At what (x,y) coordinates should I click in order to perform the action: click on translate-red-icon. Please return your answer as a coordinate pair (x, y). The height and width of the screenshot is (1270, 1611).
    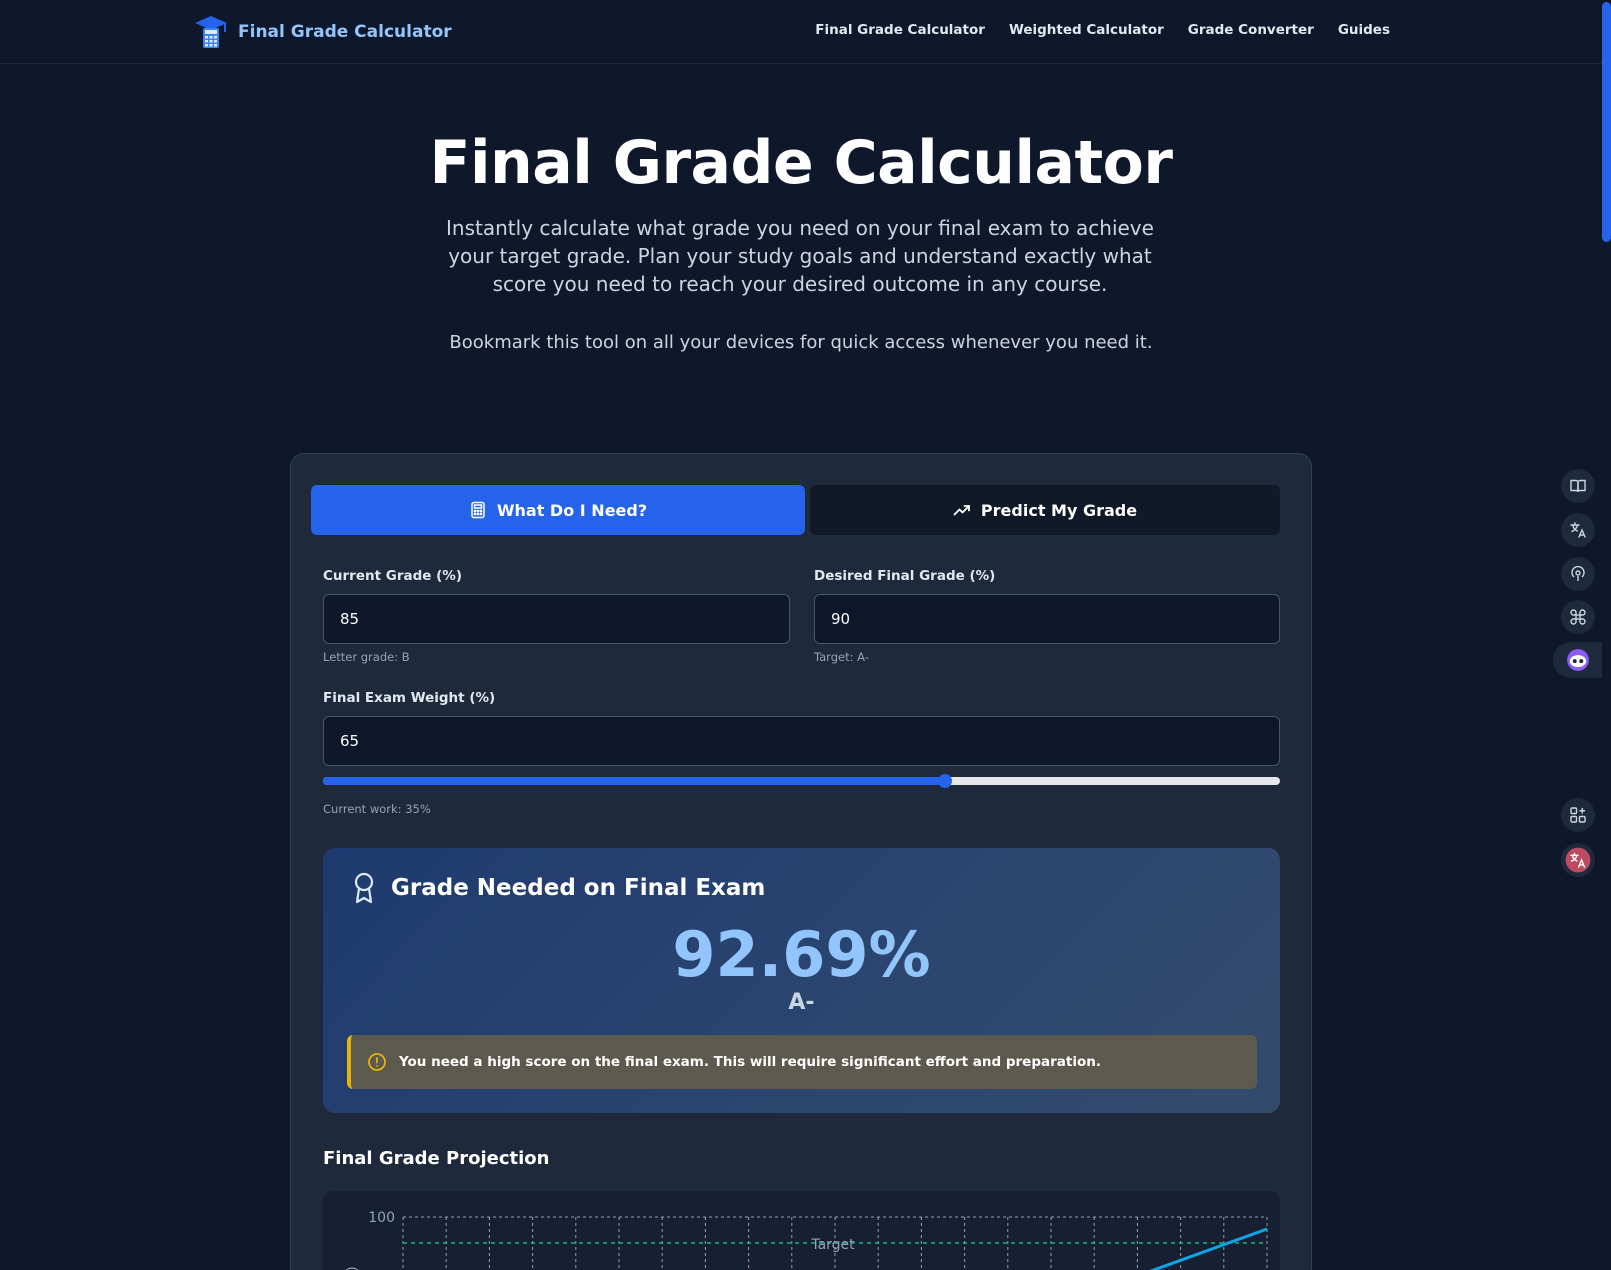
    Looking at the image, I should click on (1578, 860).